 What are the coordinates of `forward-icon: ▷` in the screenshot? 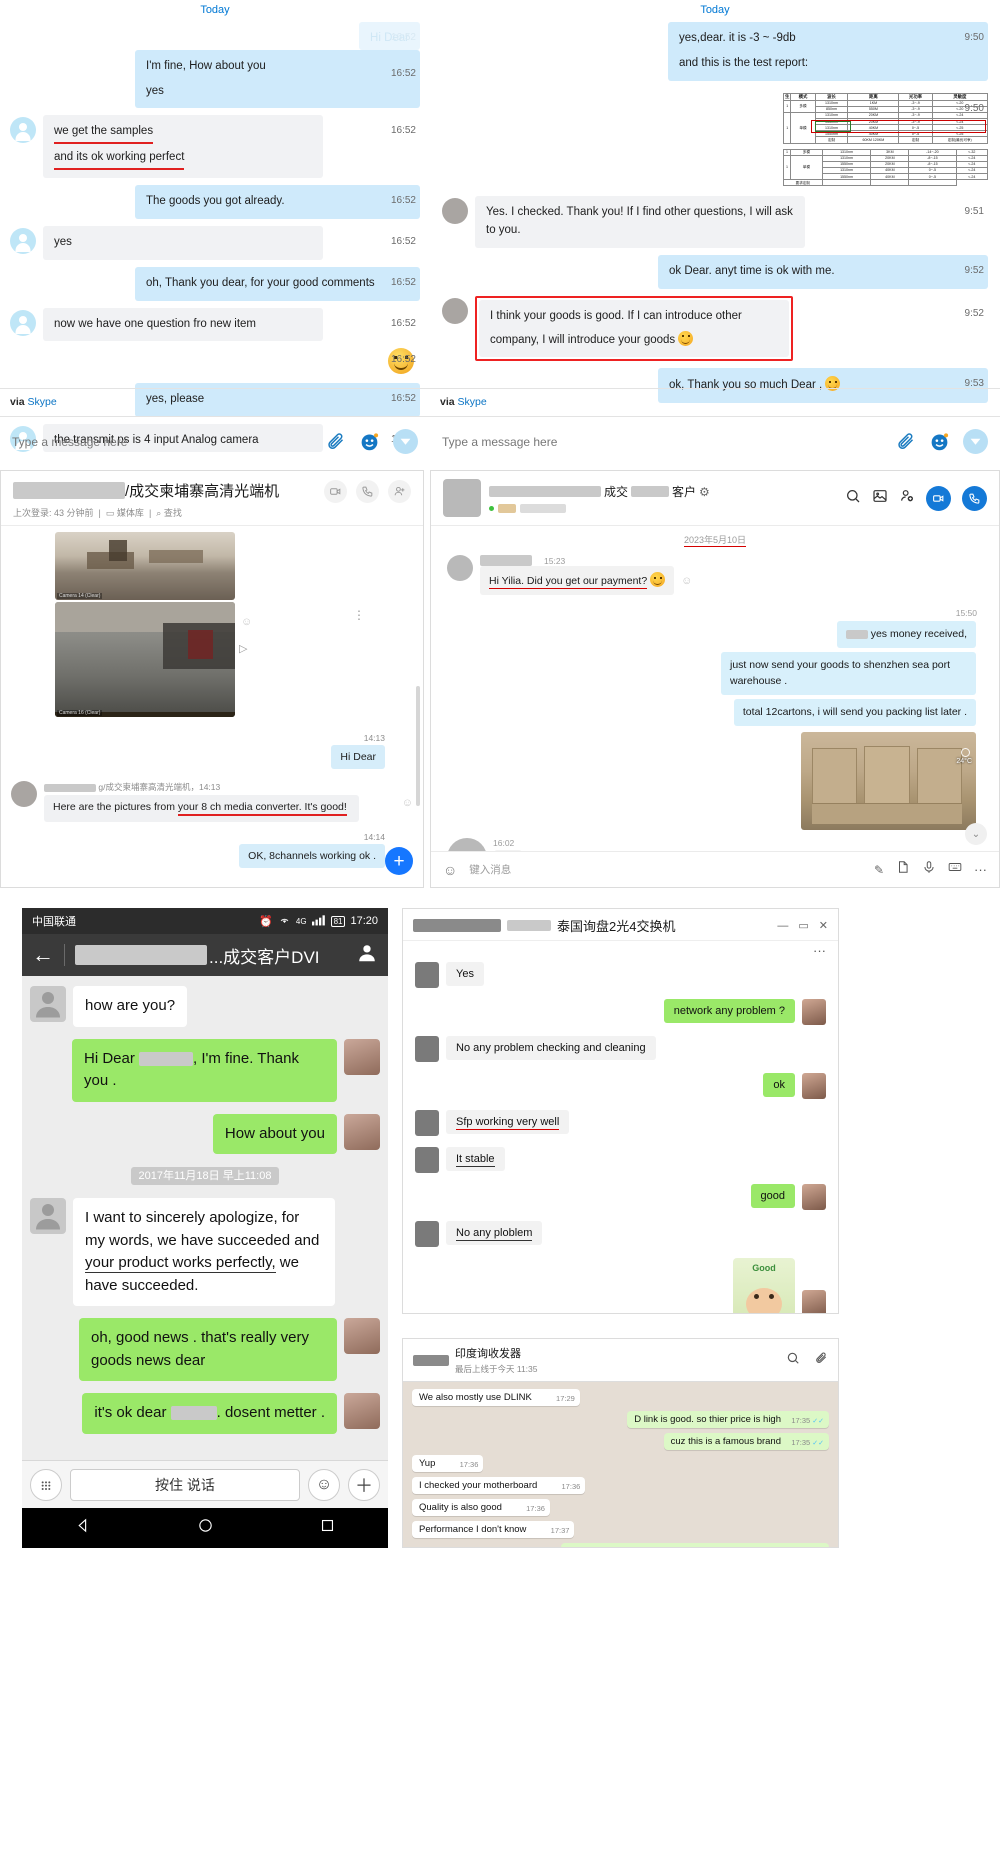 It's located at (243, 648).